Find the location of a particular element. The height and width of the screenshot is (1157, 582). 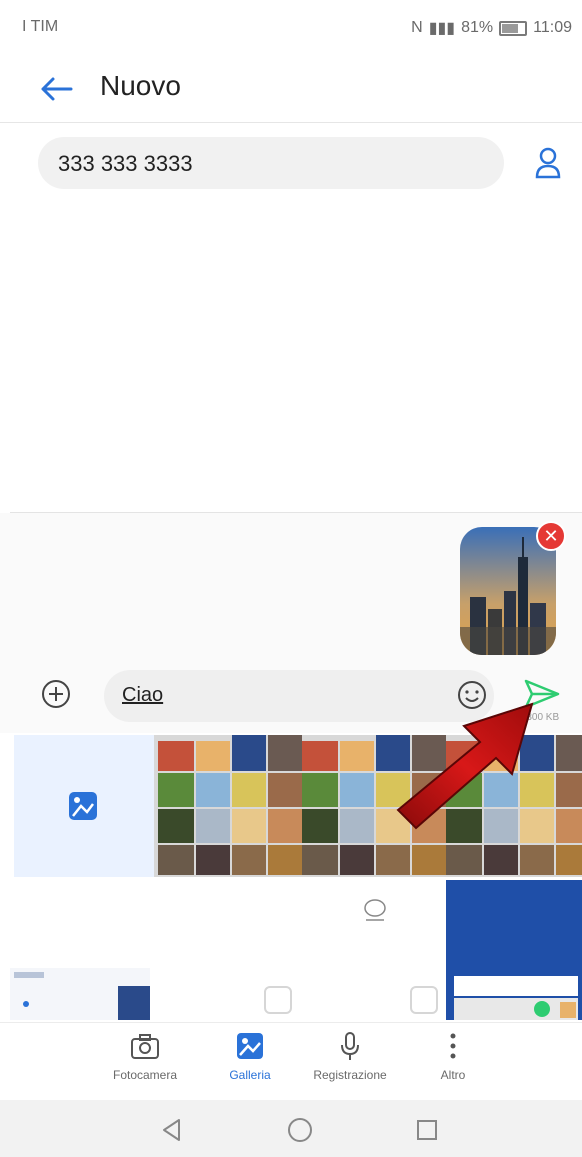

carrier-label: I TIM is located at coordinates (40, 26).